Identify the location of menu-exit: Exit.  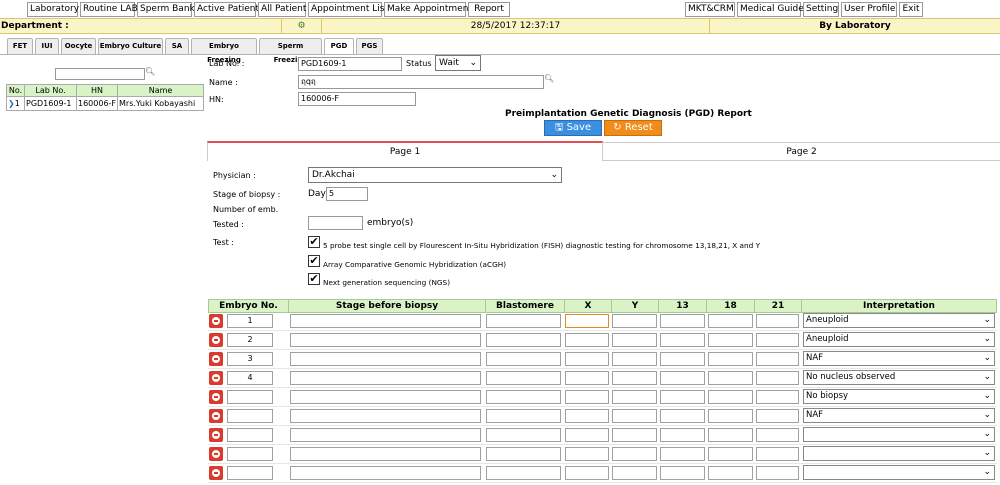
(911, 9).